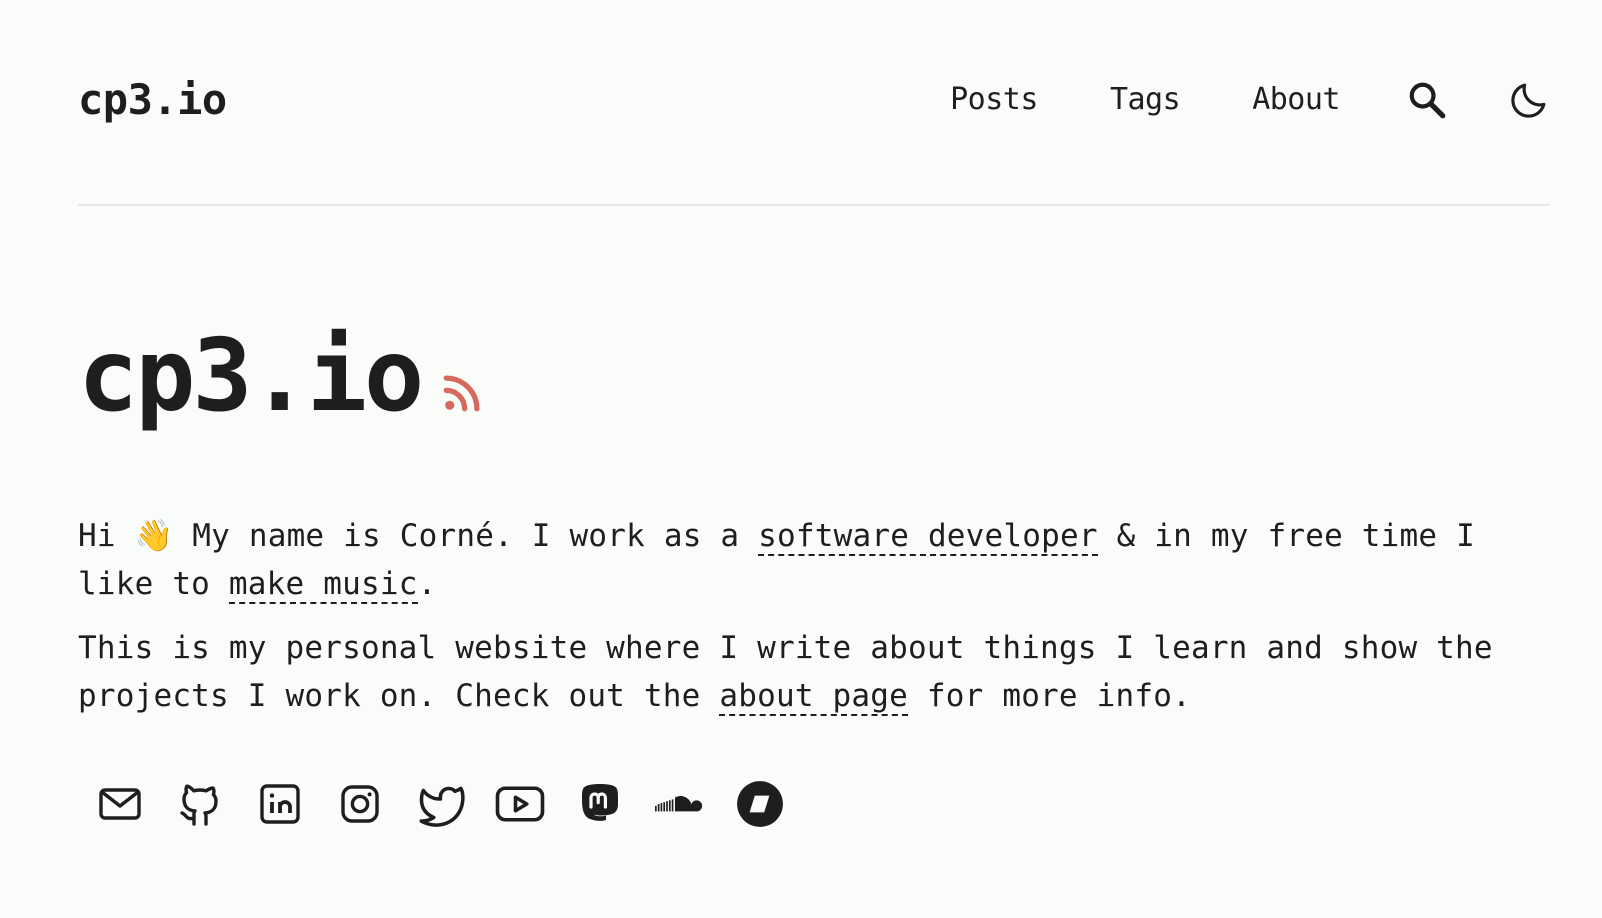 This screenshot has width=1602, height=918. Describe the element at coordinates (1145, 100) in the screenshot. I see `nav-tags: Tags` at that location.